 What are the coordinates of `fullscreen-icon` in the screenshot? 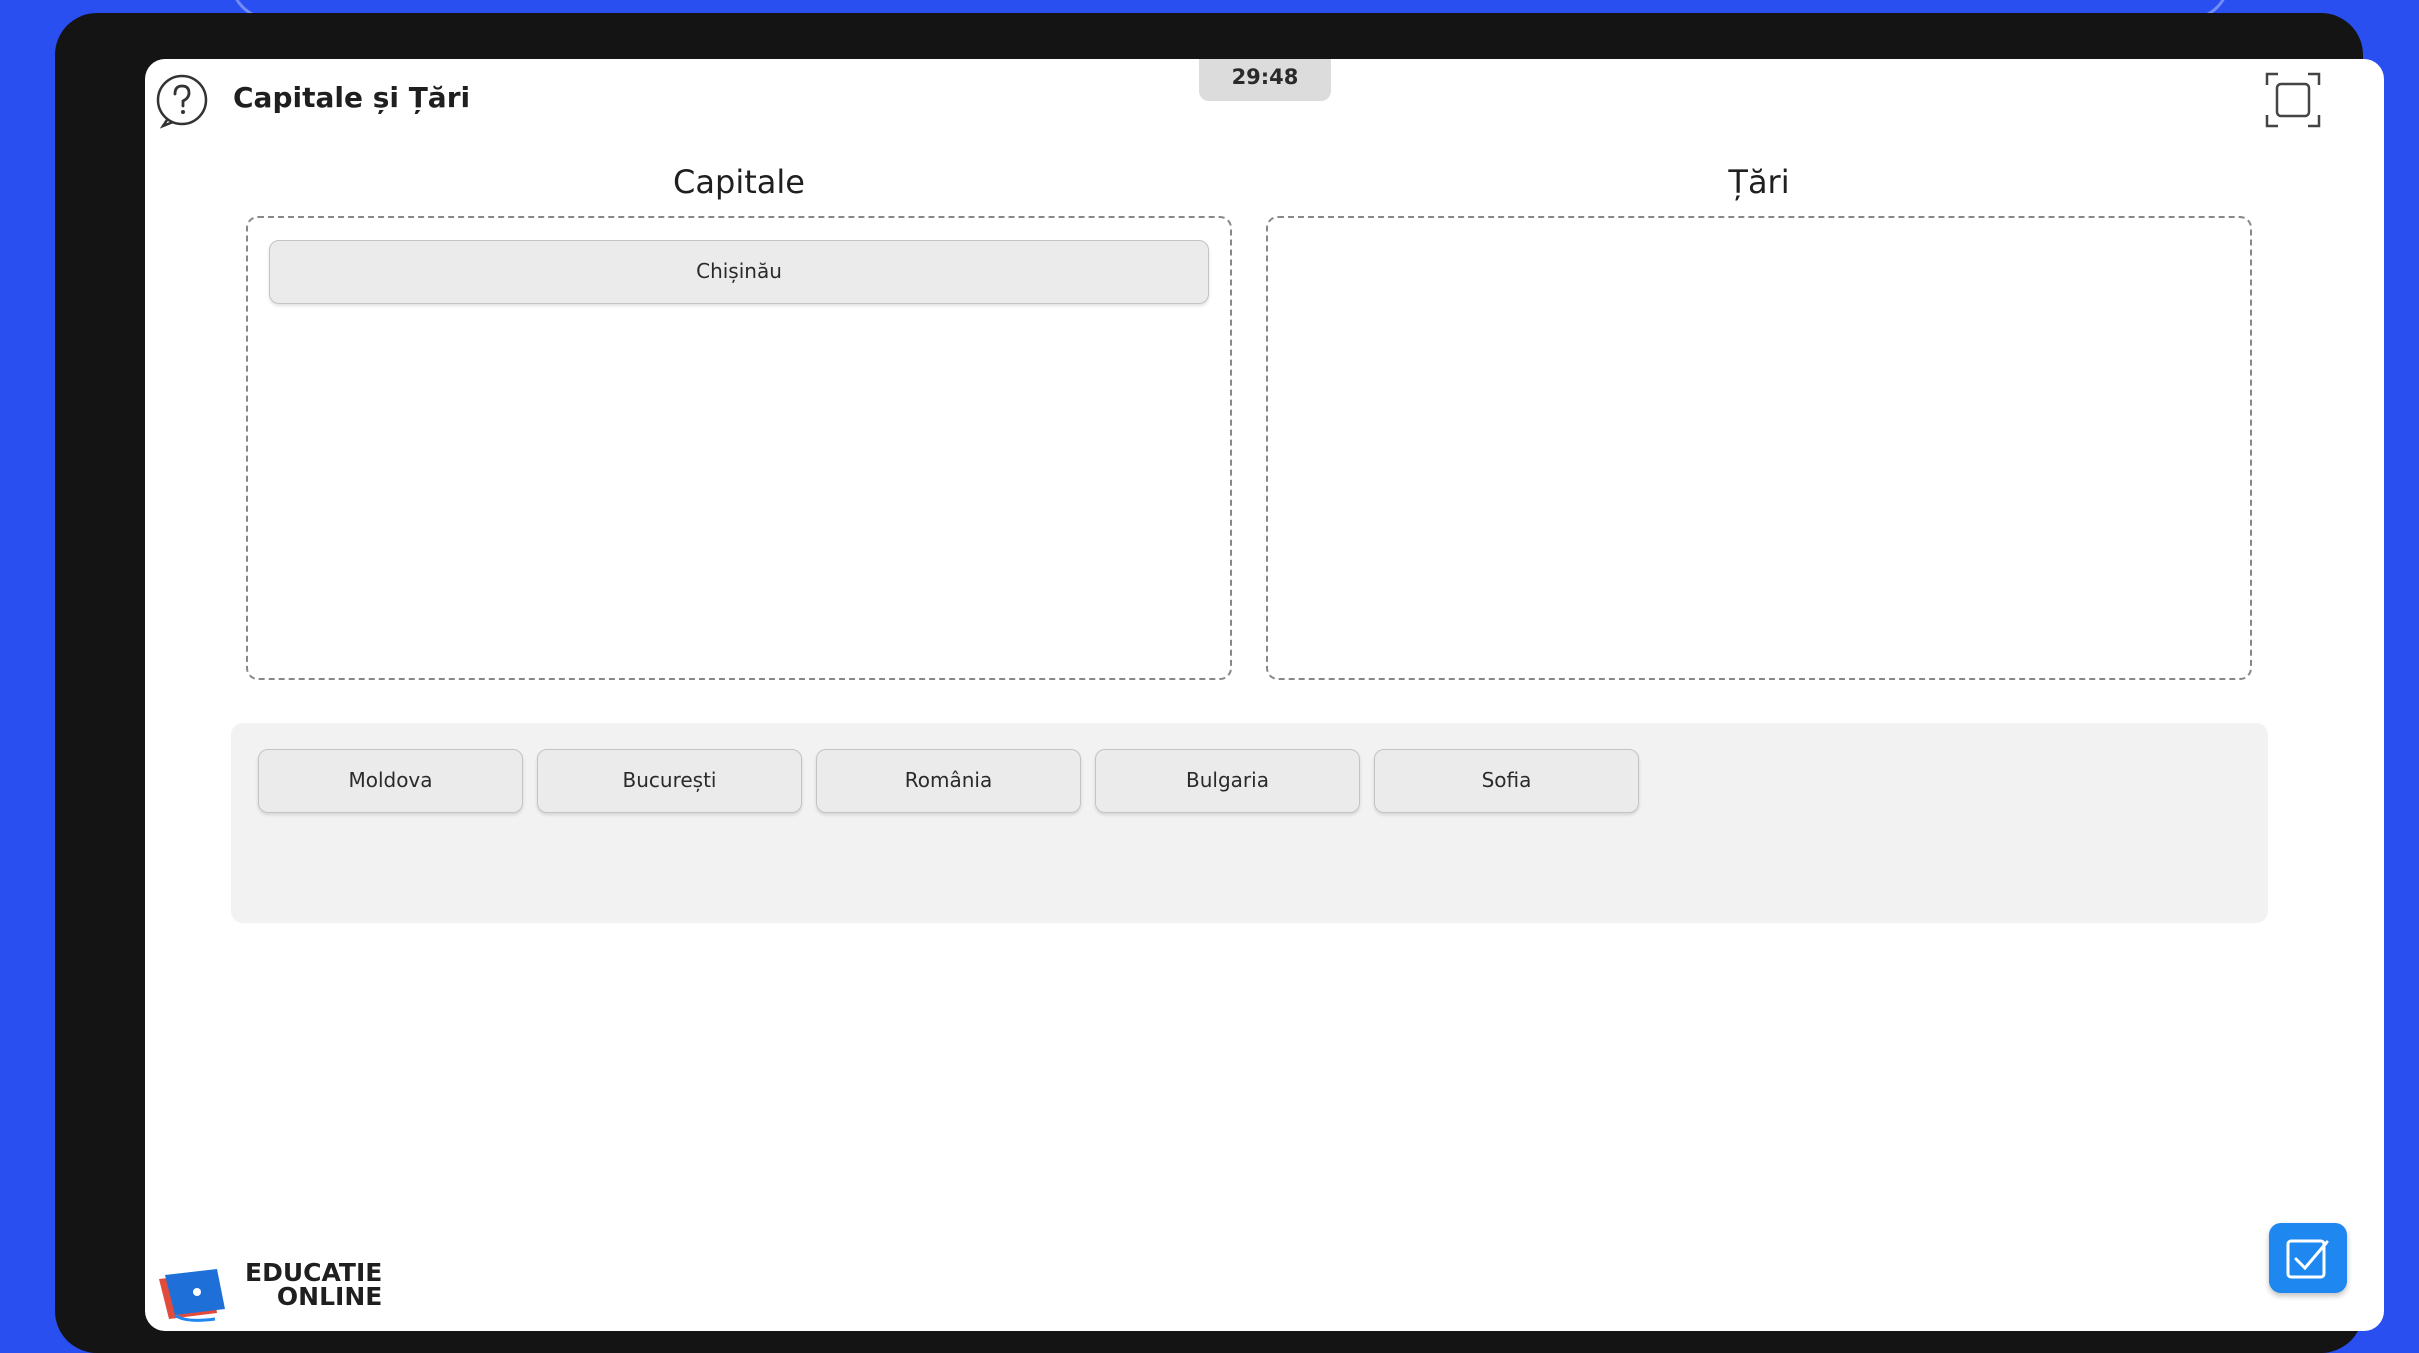 It's located at (2293, 100).